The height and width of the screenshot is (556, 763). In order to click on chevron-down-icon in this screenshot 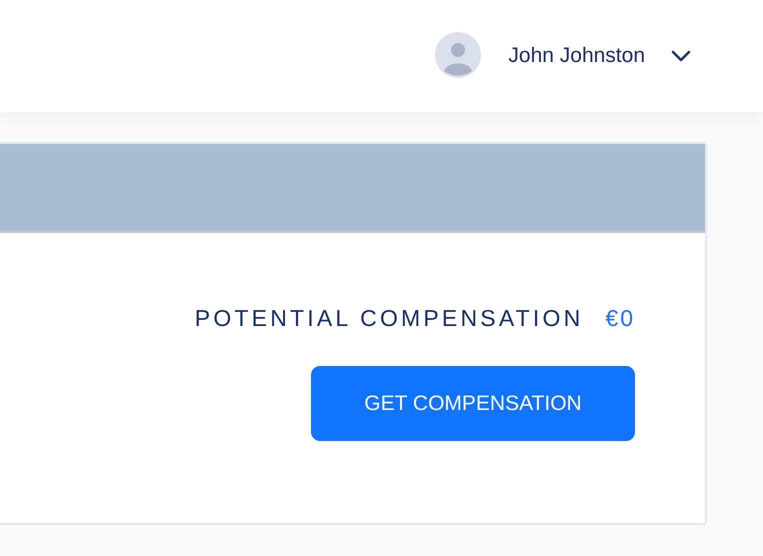, I will do `click(681, 56)`.